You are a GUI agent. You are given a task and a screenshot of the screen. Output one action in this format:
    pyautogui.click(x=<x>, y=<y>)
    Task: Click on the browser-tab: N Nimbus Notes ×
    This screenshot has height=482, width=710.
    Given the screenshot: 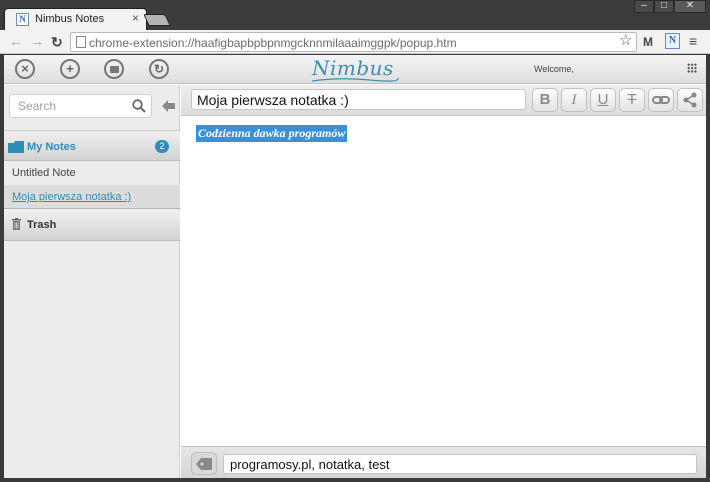 What is the action you would take?
    pyautogui.click(x=75, y=19)
    